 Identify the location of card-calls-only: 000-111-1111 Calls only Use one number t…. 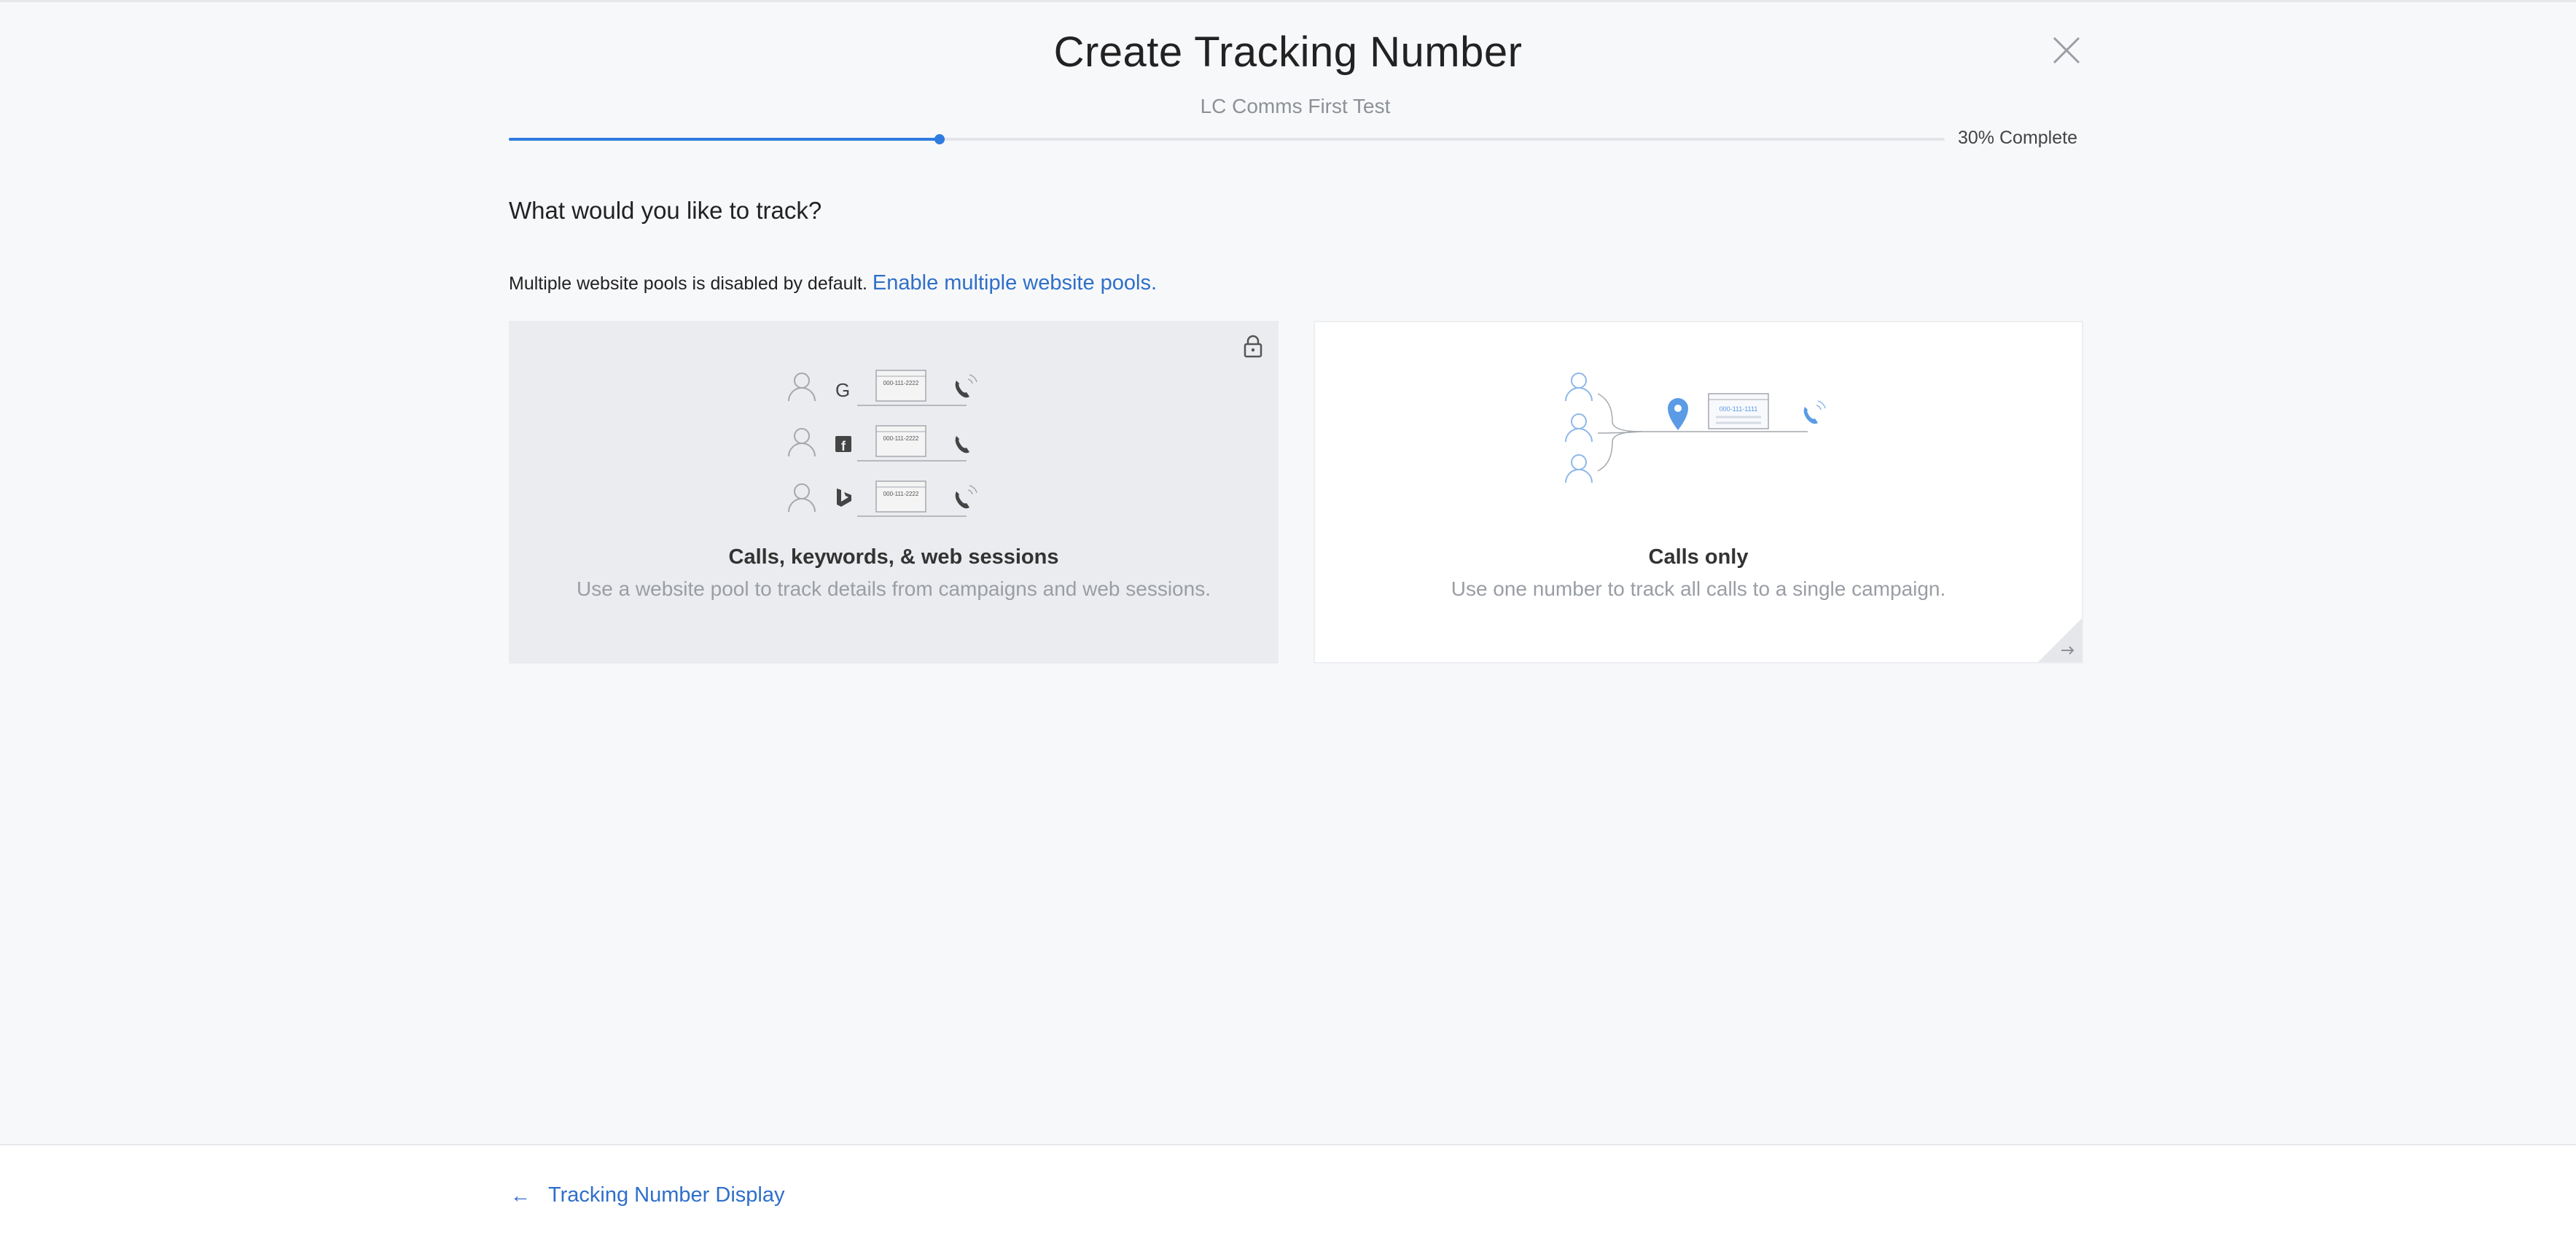
(1698, 492).